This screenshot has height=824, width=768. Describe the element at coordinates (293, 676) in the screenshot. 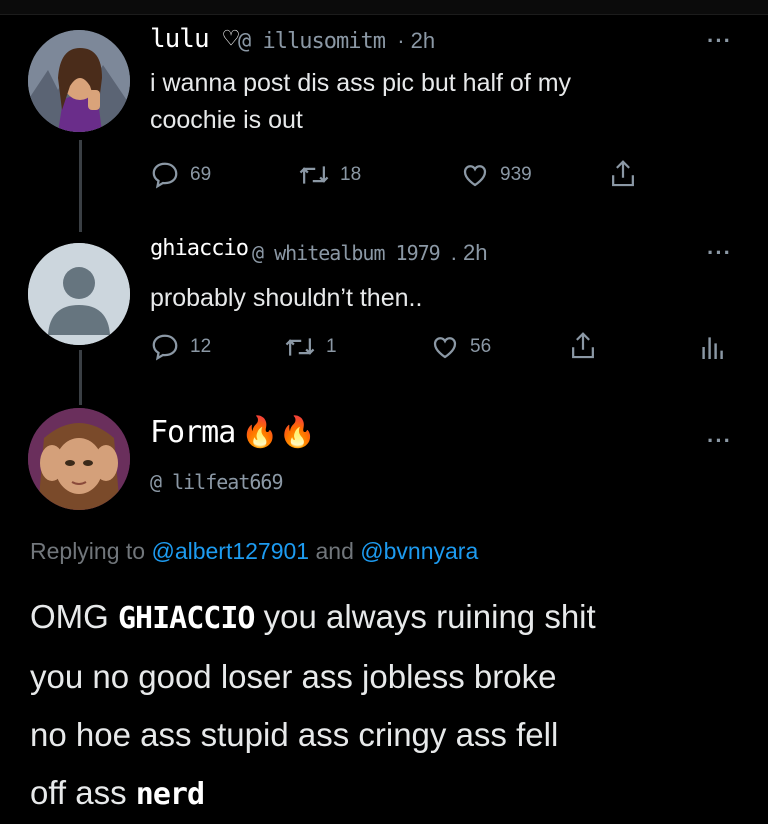

I see `tweet-text-line: you no good loser ass jobless broke` at that location.